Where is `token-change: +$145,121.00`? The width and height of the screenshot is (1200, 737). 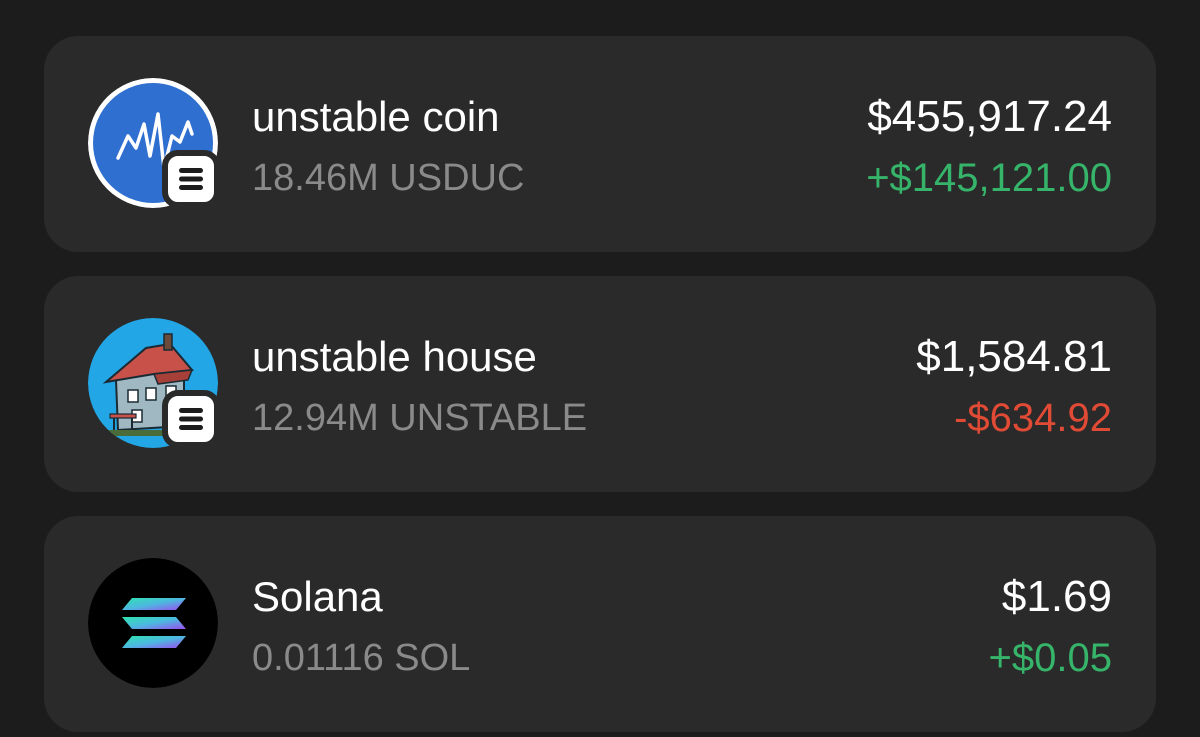 token-change: +$145,121.00 is located at coordinates (989, 178).